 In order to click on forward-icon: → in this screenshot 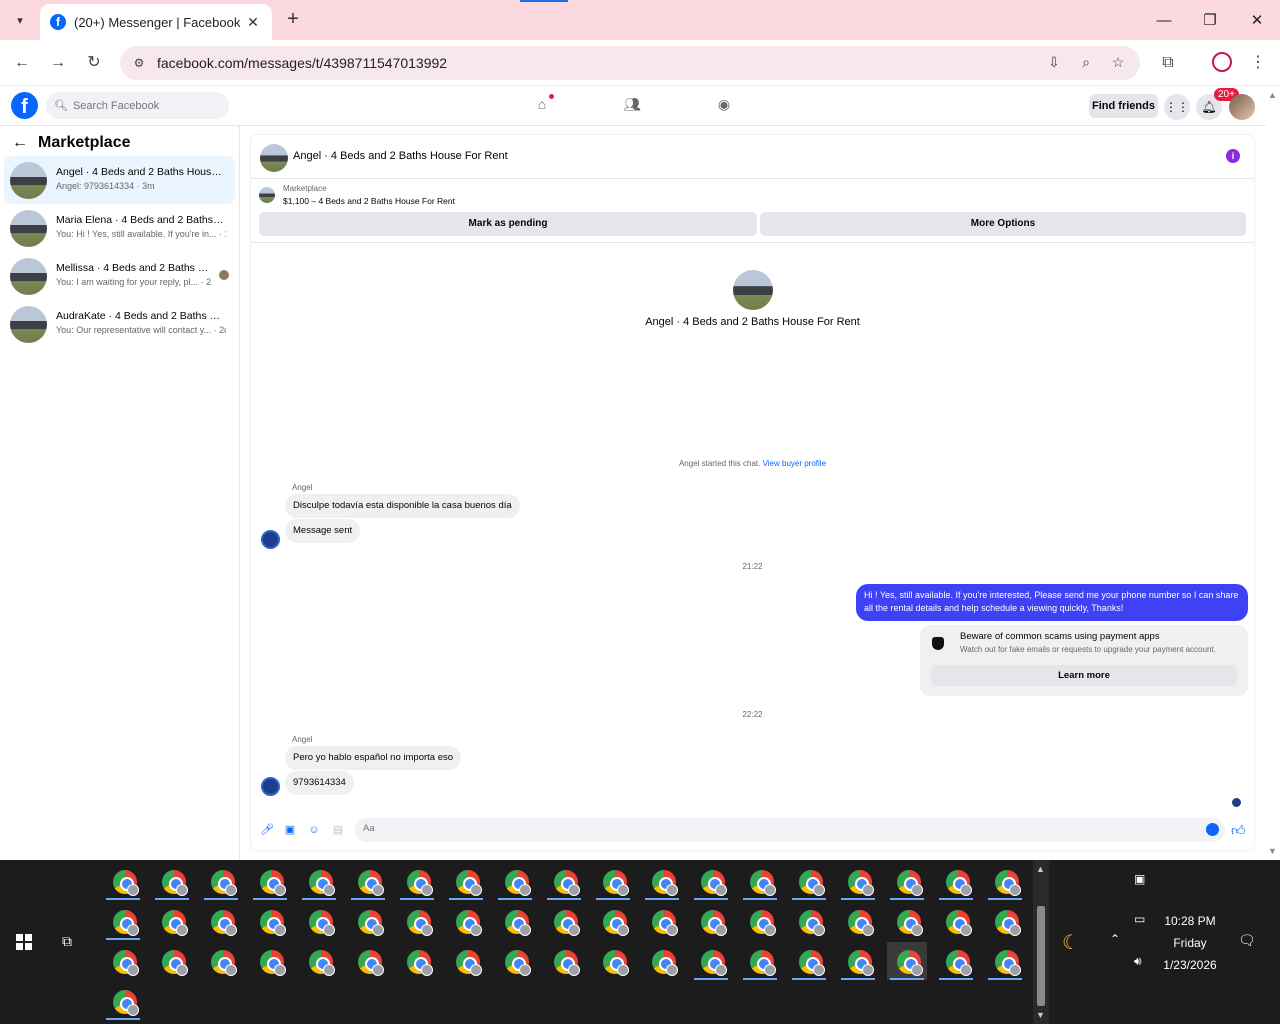, I will do `click(58, 63)`.